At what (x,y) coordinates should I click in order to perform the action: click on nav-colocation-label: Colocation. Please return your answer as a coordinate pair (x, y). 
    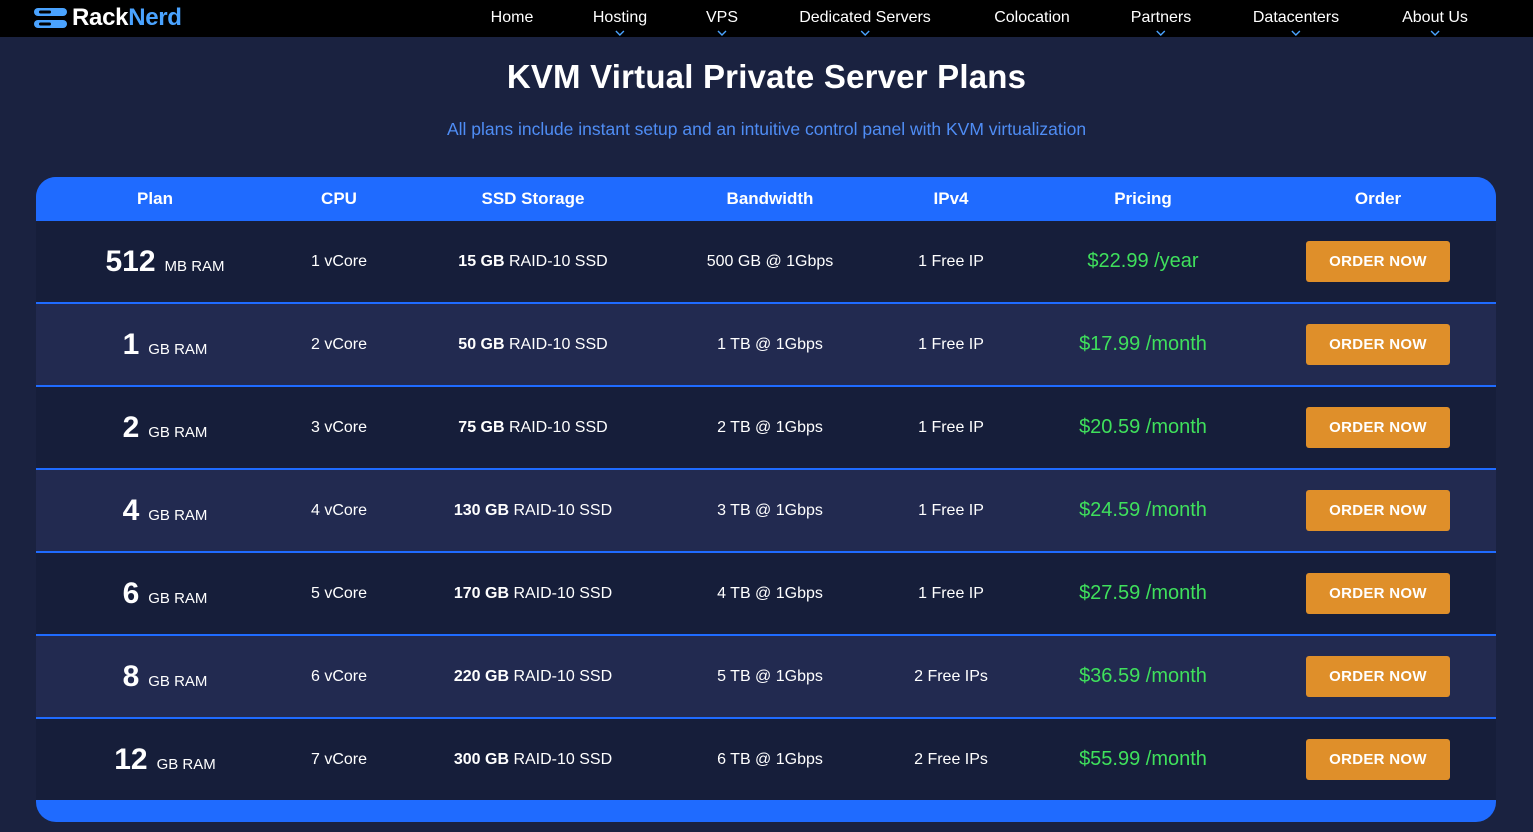
    Looking at the image, I should click on (1032, 17).